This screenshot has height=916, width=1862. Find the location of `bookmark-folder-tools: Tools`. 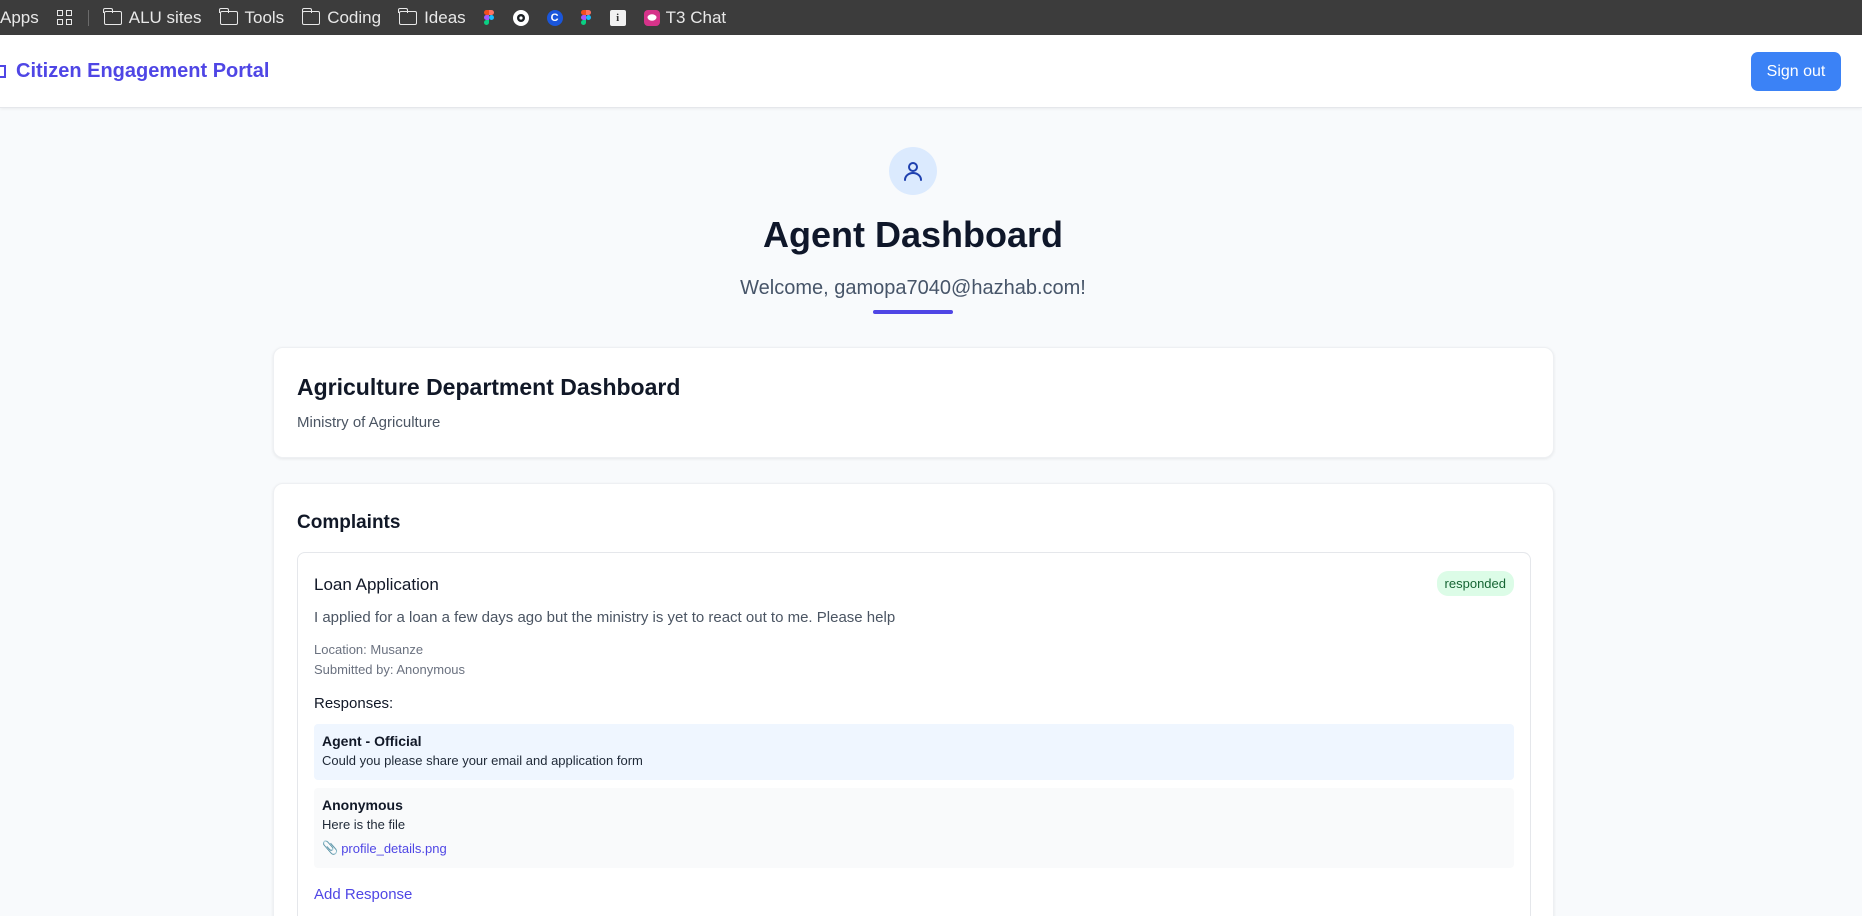

bookmark-folder-tools: Tools is located at coordinates (252, 17).